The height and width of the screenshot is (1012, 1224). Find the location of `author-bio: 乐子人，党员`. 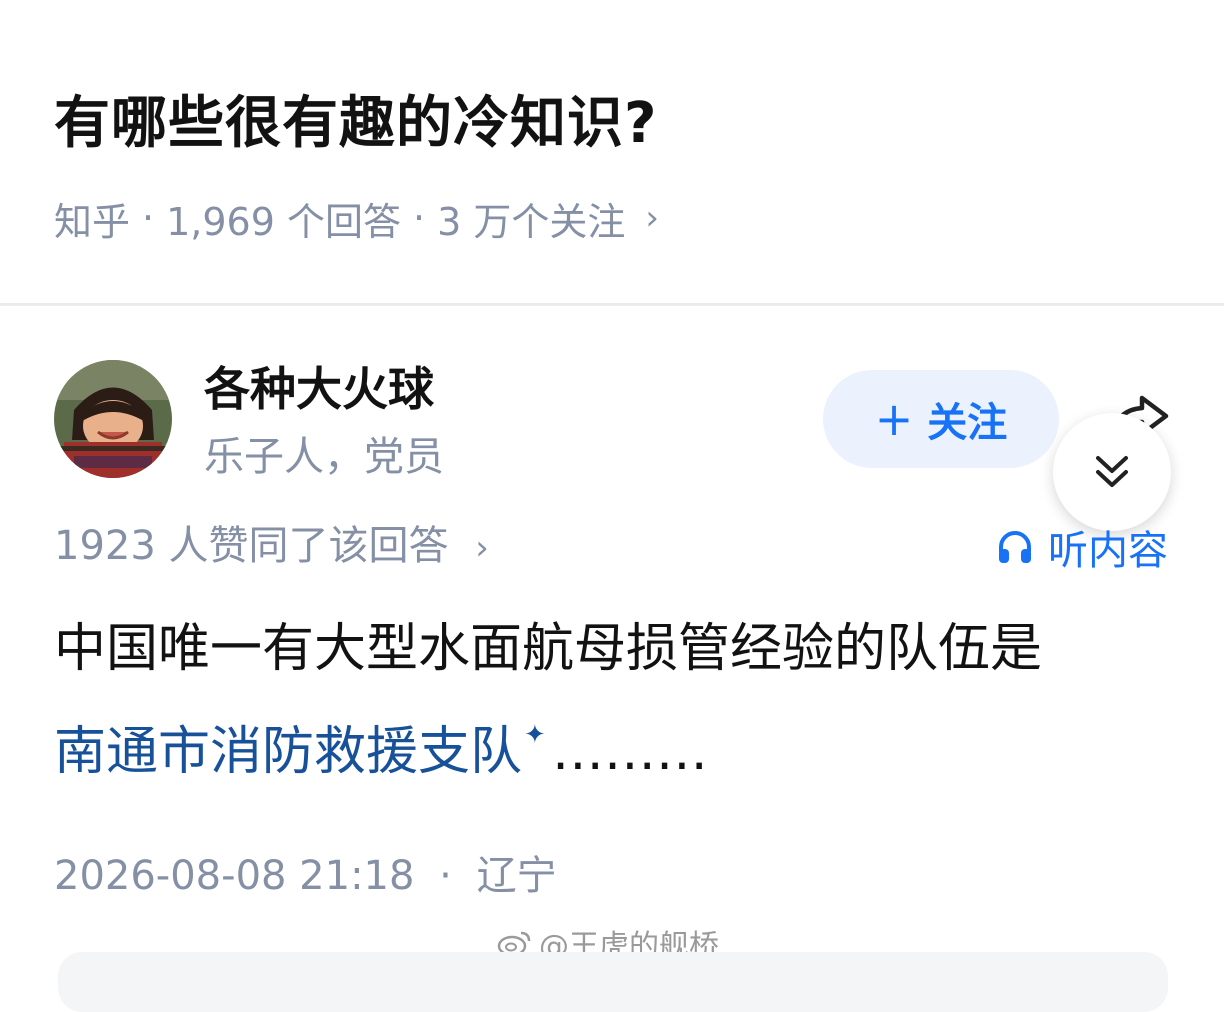

author-bio: 乐子人，党员 is located at coordinates (324, 457).